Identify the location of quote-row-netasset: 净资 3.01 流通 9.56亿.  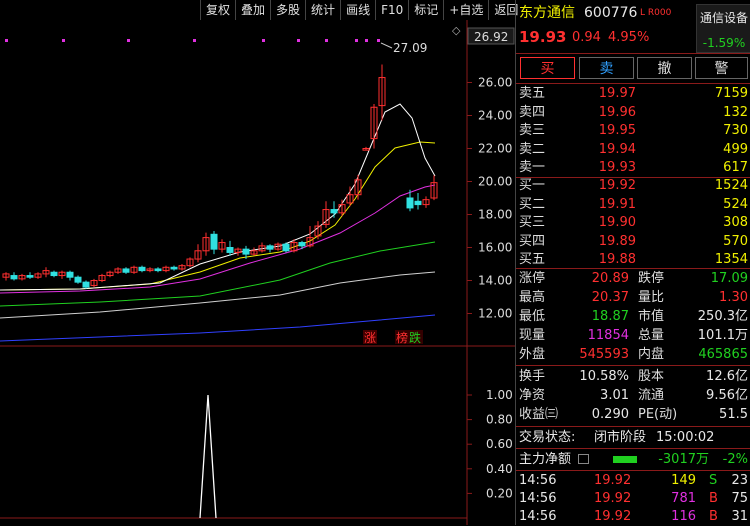
(633, 395).